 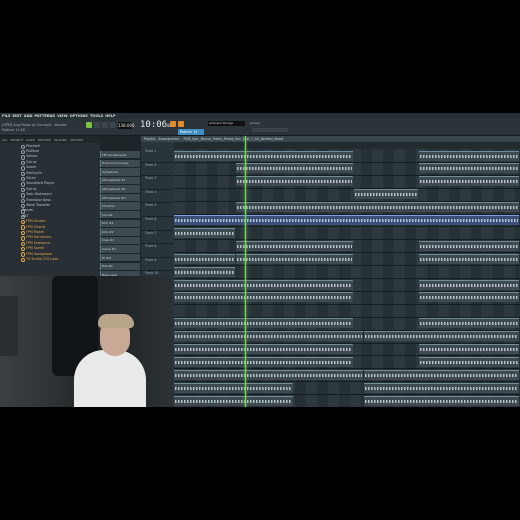 What do you see at coordinates (157, 265) in the screenshot?
I see `track-header: Track 9` at bounding box center [157, 265].